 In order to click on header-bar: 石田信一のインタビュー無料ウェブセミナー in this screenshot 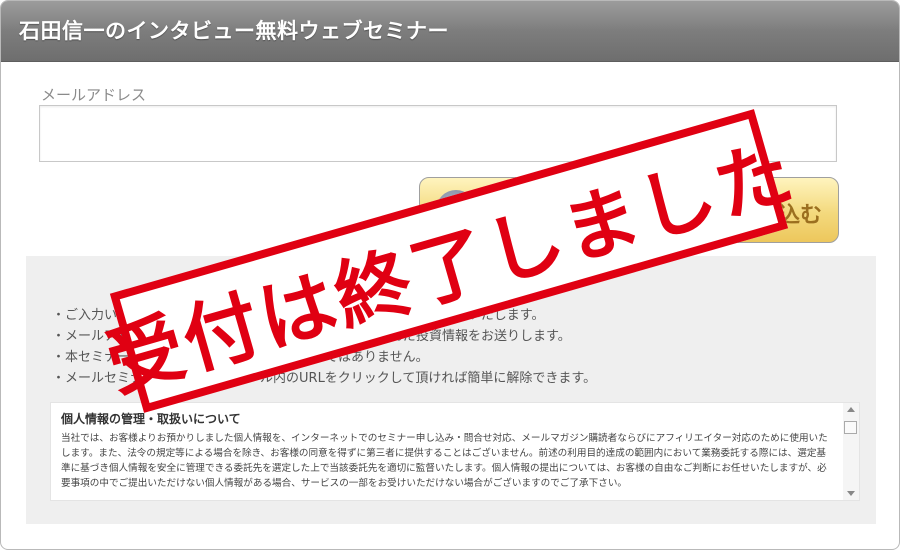, I will do `click(450, 31)`.